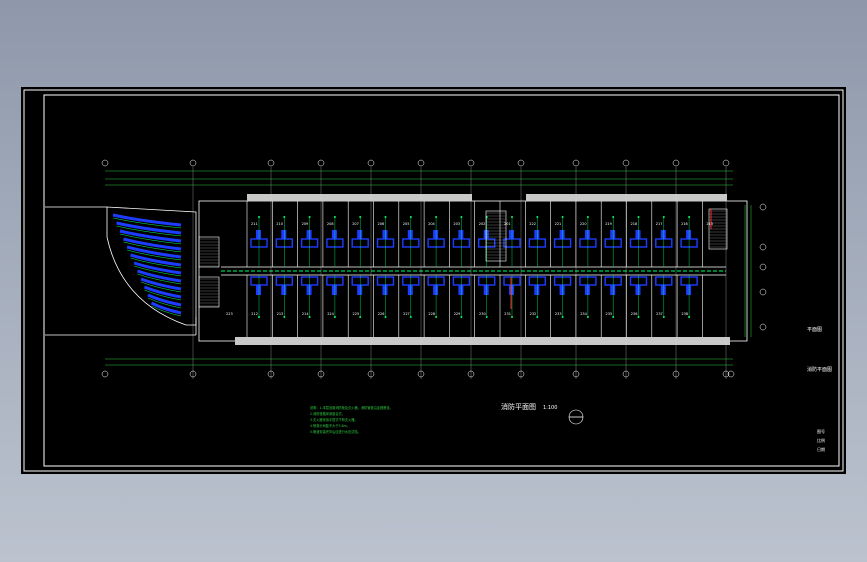 The image size is (867, 562). What do you see at coordinates (456, 224) in the screenshot?
I see `room-number: 203` at bounding box center [456, 224].